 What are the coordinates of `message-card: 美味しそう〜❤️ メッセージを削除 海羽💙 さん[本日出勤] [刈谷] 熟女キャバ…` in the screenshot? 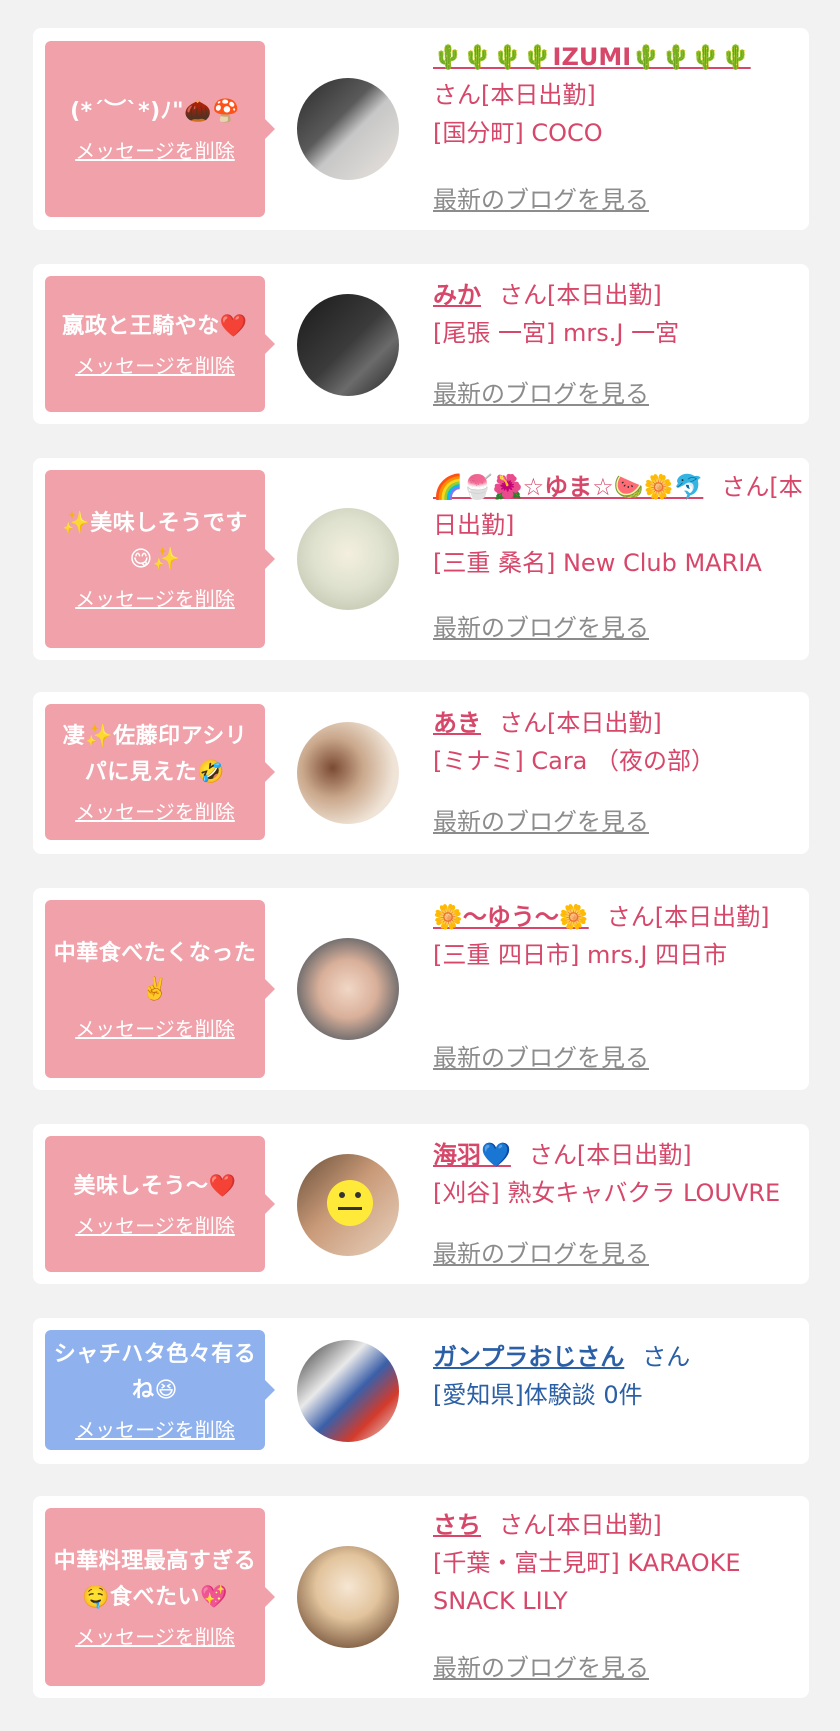 It's located at (421, 1204).